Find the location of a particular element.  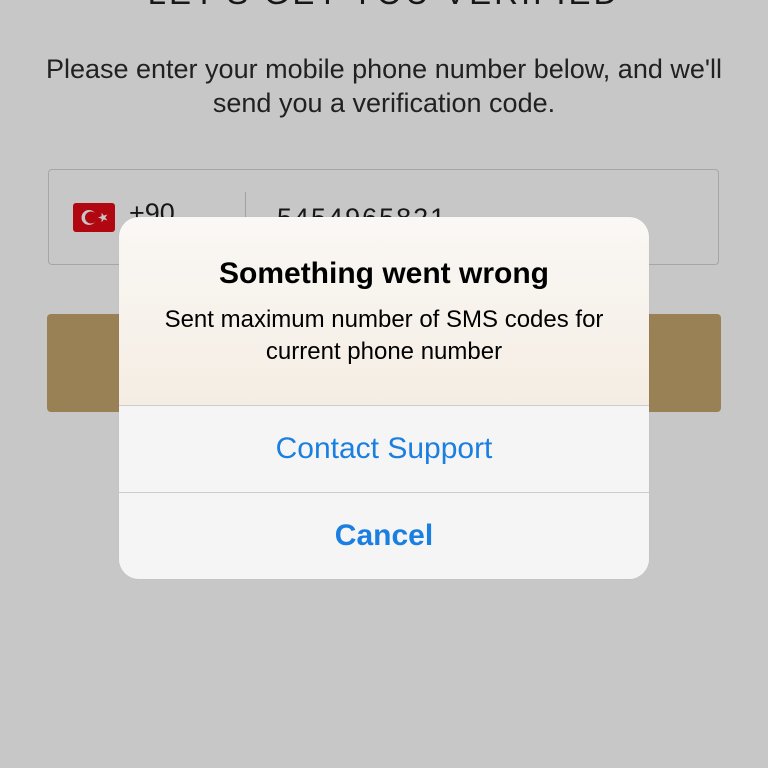

alert-title: Something went wrong is located at coordinates (384, 273).